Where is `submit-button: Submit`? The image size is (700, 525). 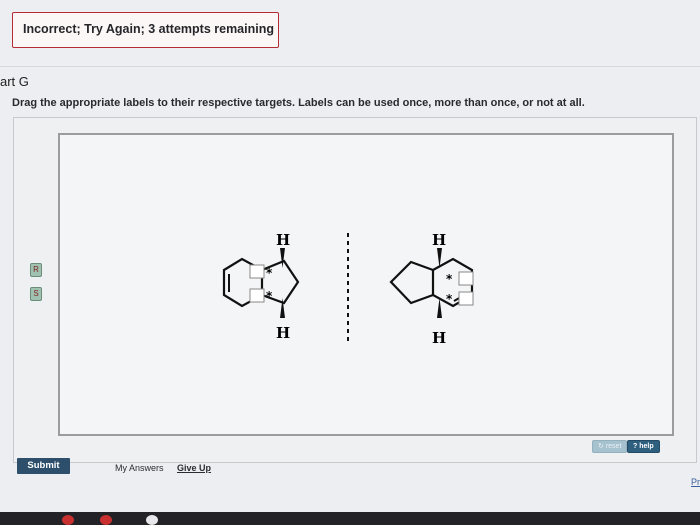
submit-button: Submit is located at coordinates (43, 466).